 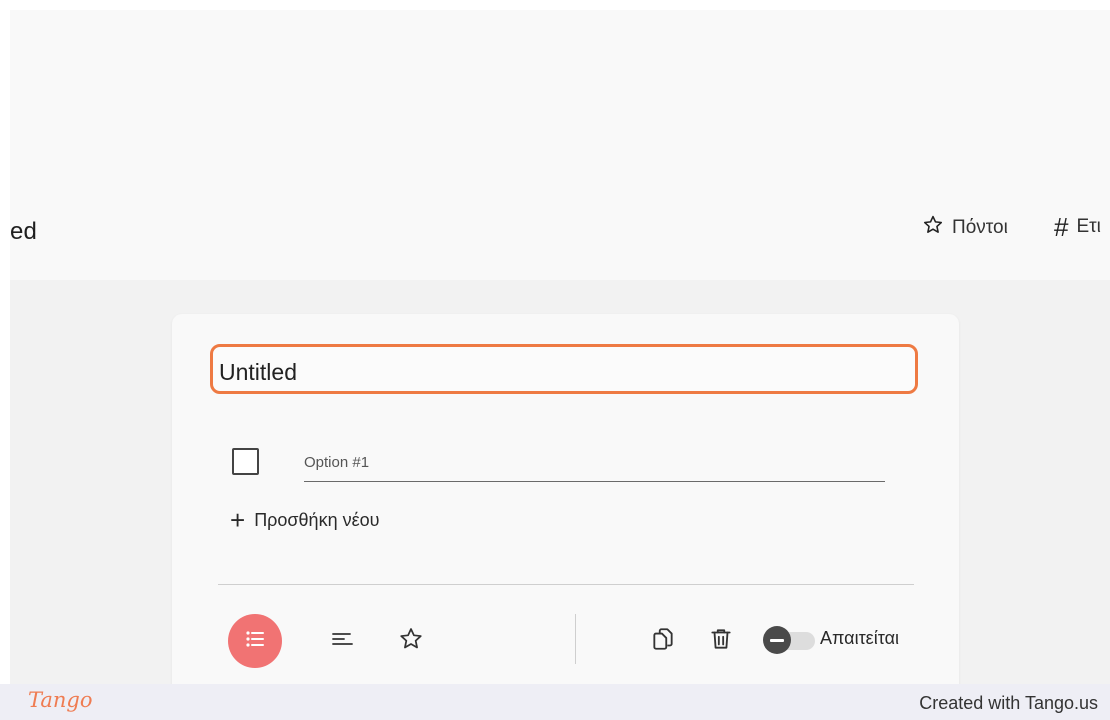 I want to click on required-toggle, so click(x=789, y=640).